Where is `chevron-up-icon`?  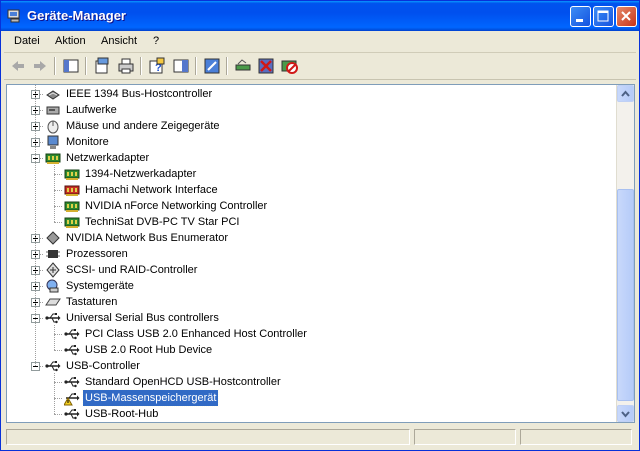 chevron-up-icon is located at coordinates (625, 93).